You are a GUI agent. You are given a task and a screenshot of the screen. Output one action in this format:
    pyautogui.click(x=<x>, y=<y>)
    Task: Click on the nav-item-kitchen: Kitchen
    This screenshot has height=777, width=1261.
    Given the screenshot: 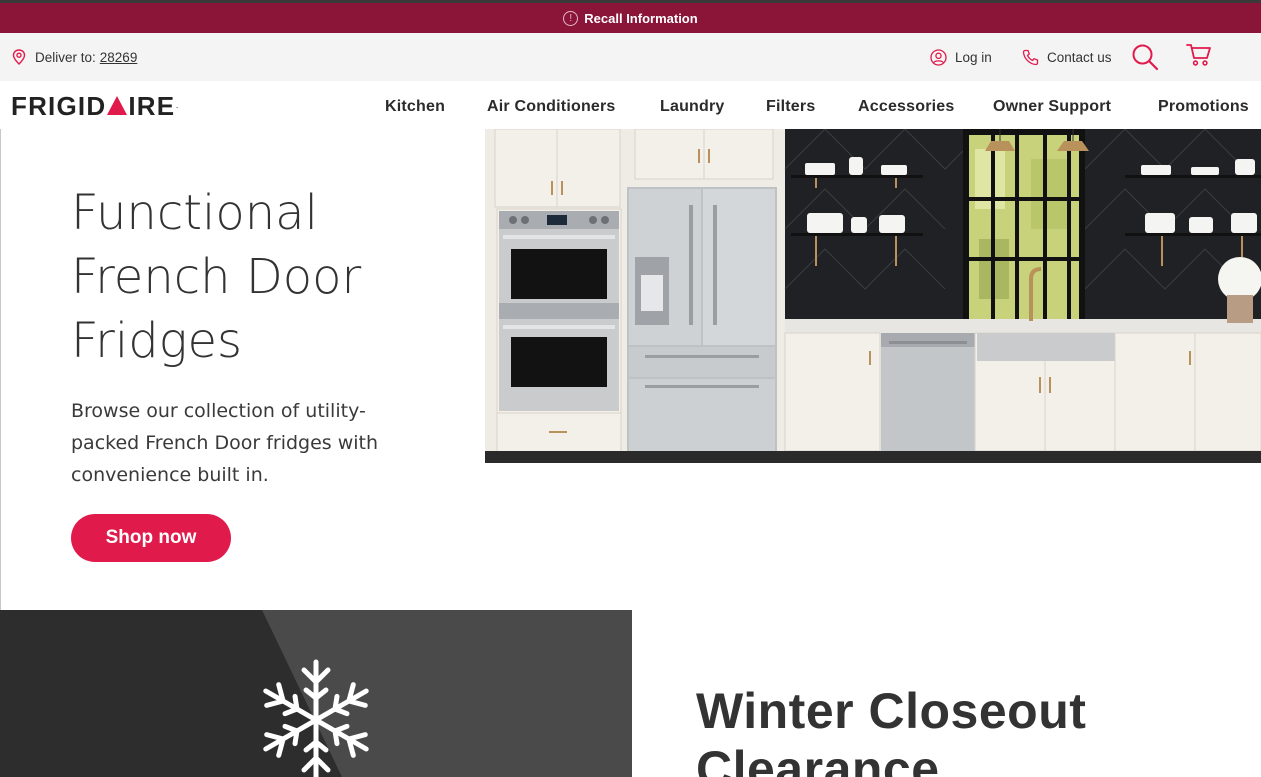 What is the action you would take?
    pyautogui.click(x=415, y=107)
    